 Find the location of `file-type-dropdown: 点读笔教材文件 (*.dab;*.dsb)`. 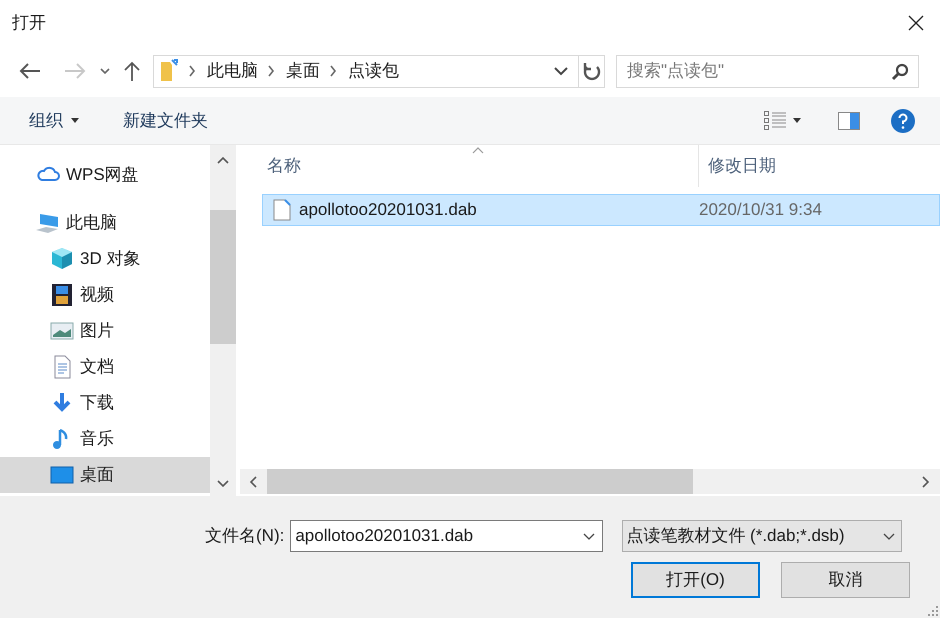

file-type-dropdown: 点读笔教材文件 (*.dab;*.dsb) is located at coordinates (762, 536).